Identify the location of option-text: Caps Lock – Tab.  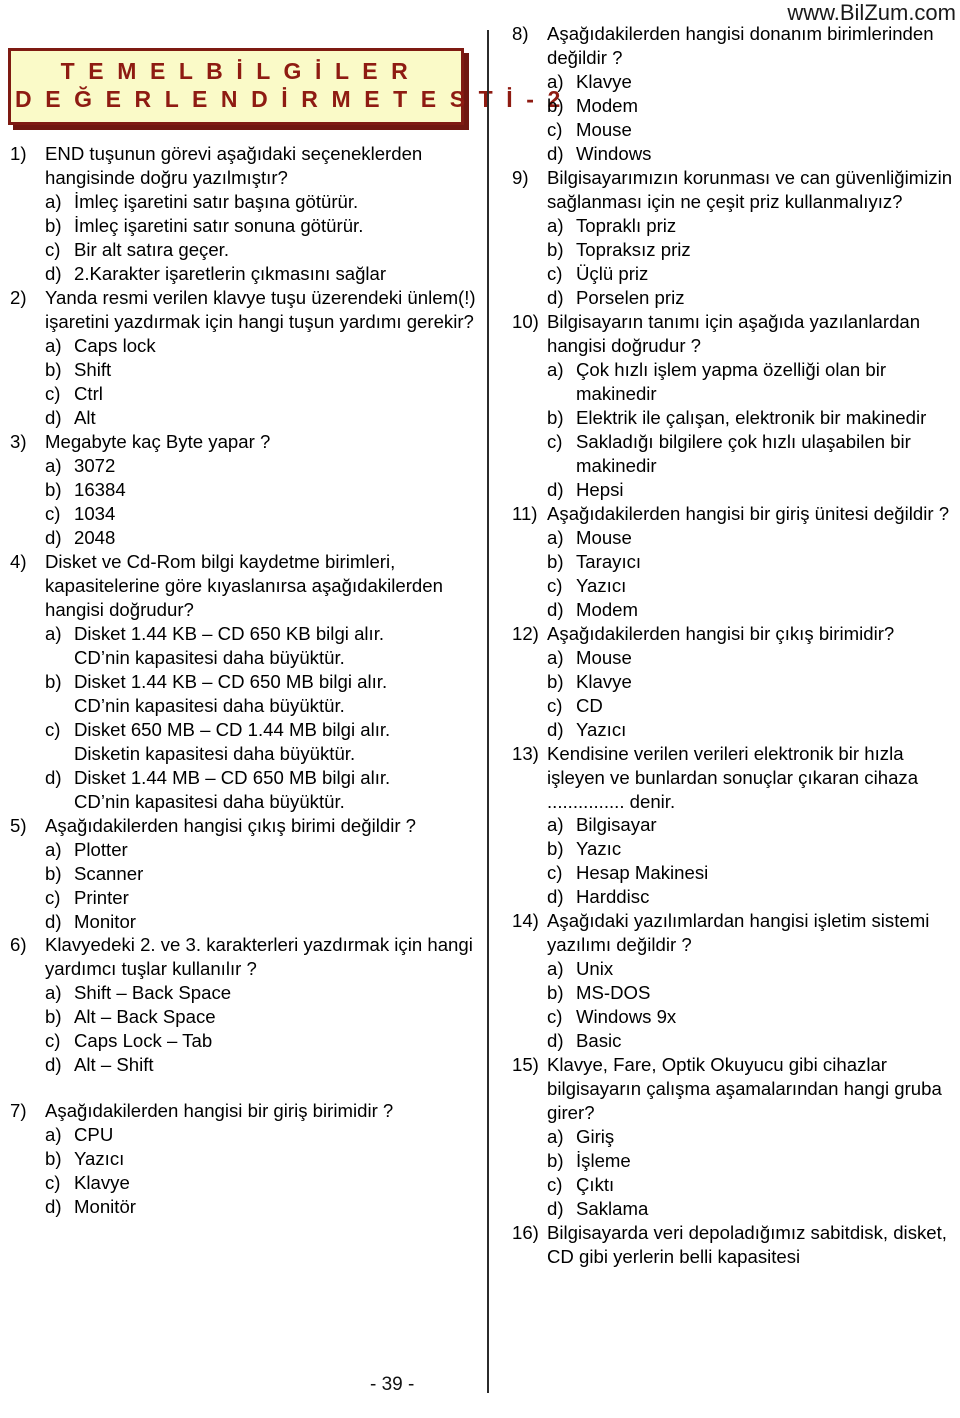
(143, 1041).